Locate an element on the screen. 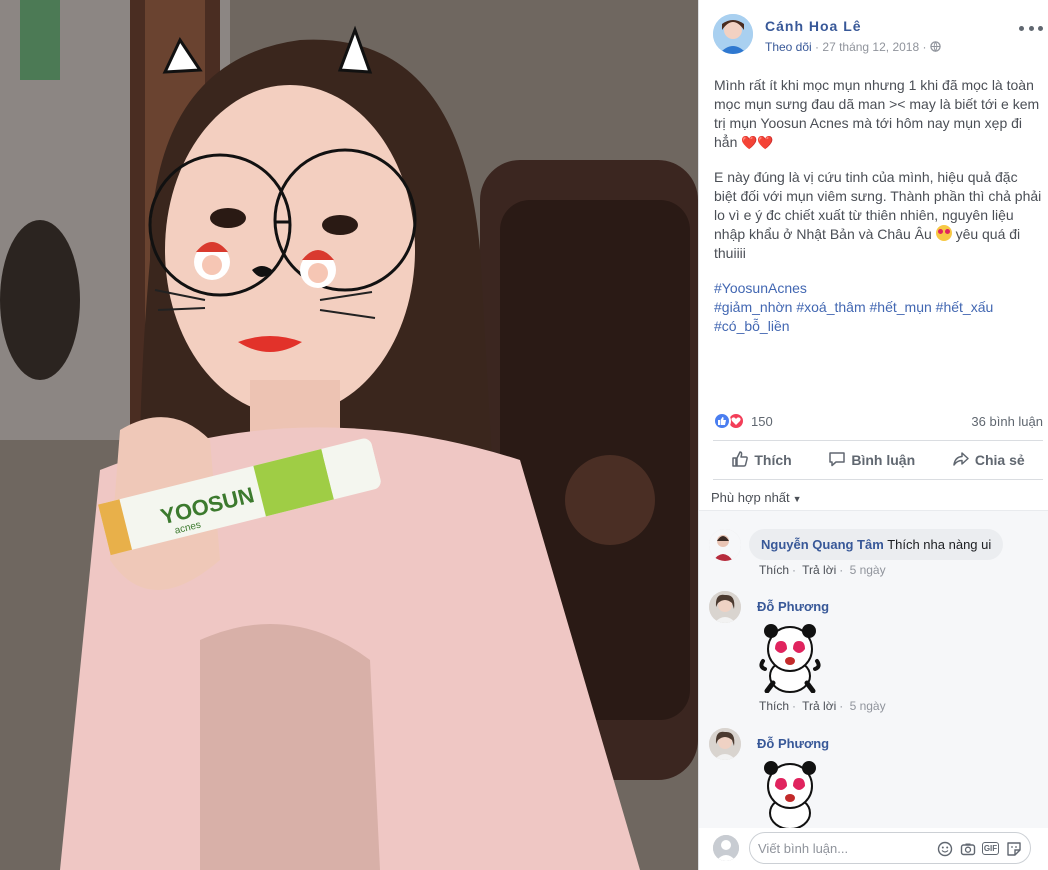 Image resolution: width=1048 pixels, height=870 pixels. comment-count: 36 bình luận is located at coordinates (1007, 421).